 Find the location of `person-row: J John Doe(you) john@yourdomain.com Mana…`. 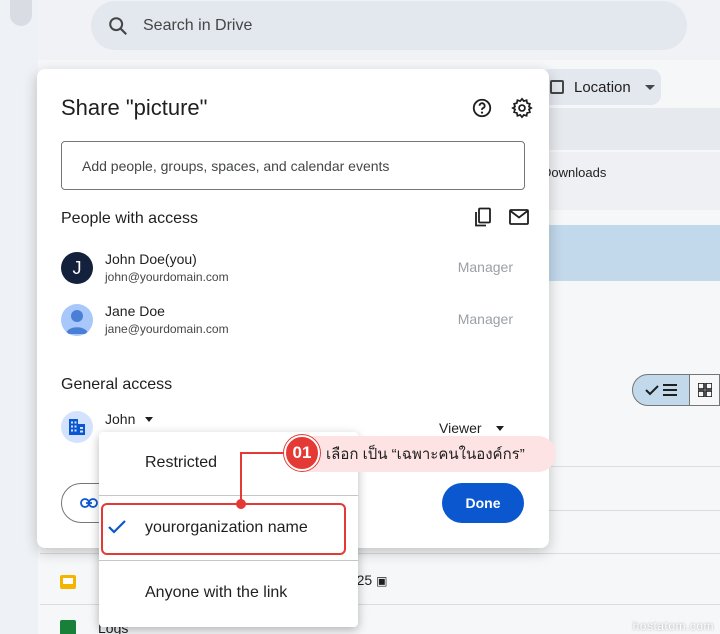

person-row: J John Doe(you) john@yourdomain.com Mana… is located at coordinates (293, 269).